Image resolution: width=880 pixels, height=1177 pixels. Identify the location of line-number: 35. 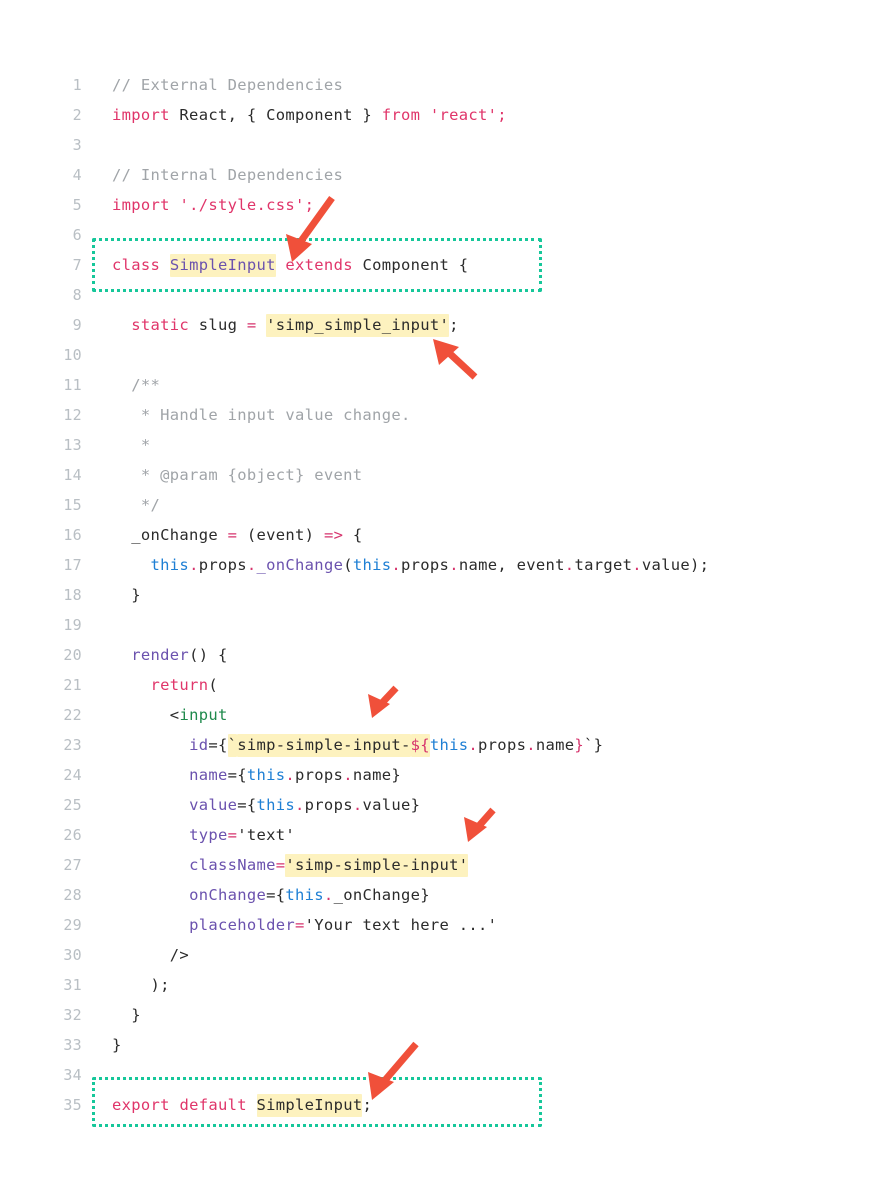
(72, 1105).